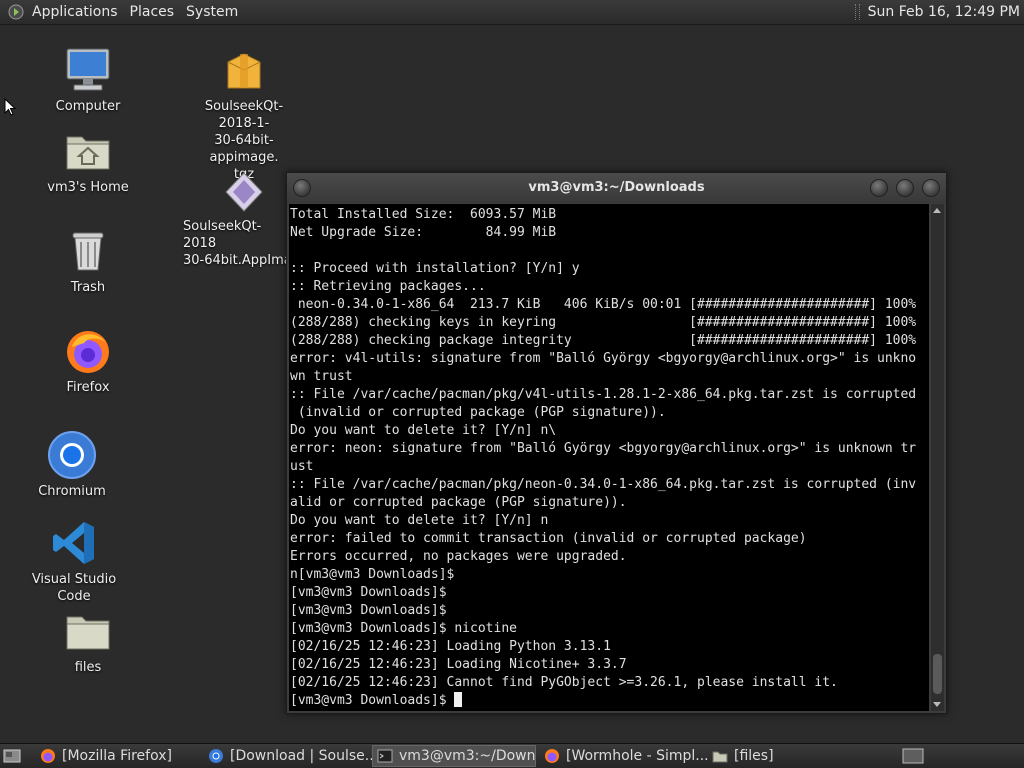 This screenshot has width=1024, height=768. Describe the element at coordinates (321, 376) in the screenshot. I see `terminal-line: wn trust` at that location.